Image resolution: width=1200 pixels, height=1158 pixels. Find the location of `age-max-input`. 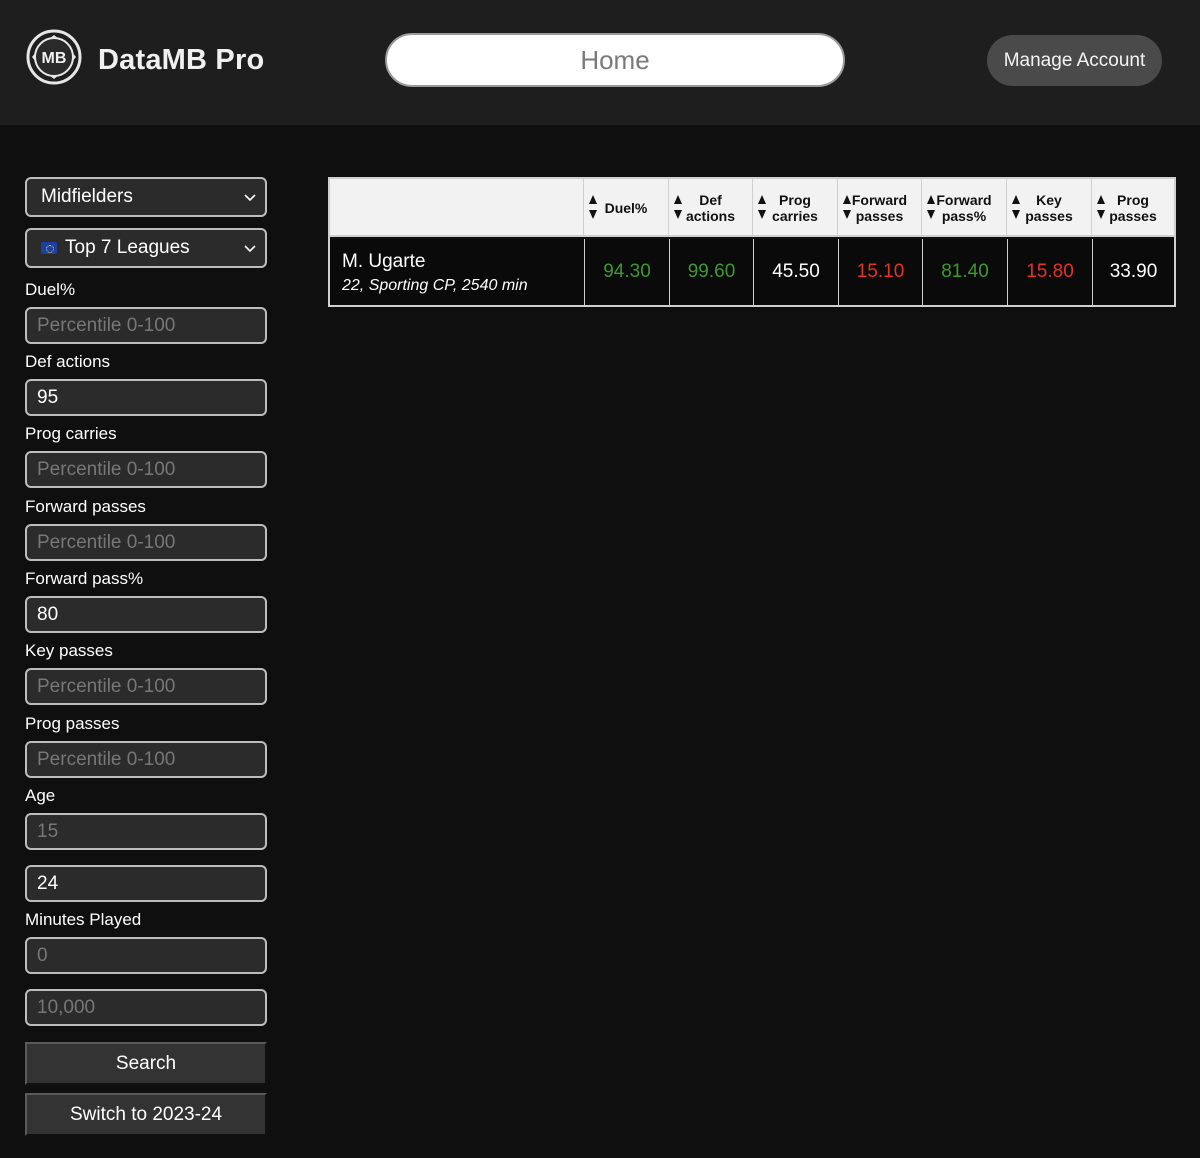

age-max-input is located at coordinates (146, 883).